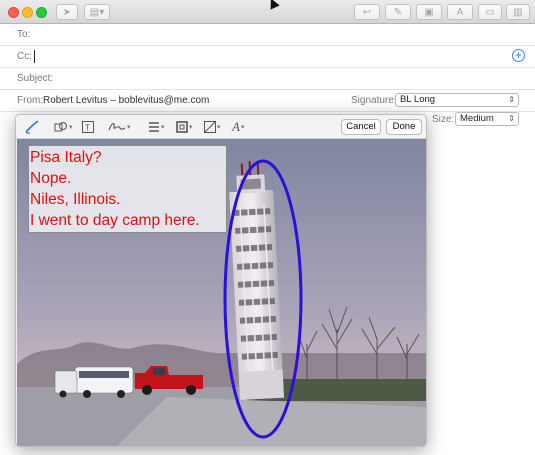 This screenshot has height=455, width=535. What do you see at coordinates (35, 78) in the screenshot?
I see `subject-label: Subject:` at bounding box center [35, 78].